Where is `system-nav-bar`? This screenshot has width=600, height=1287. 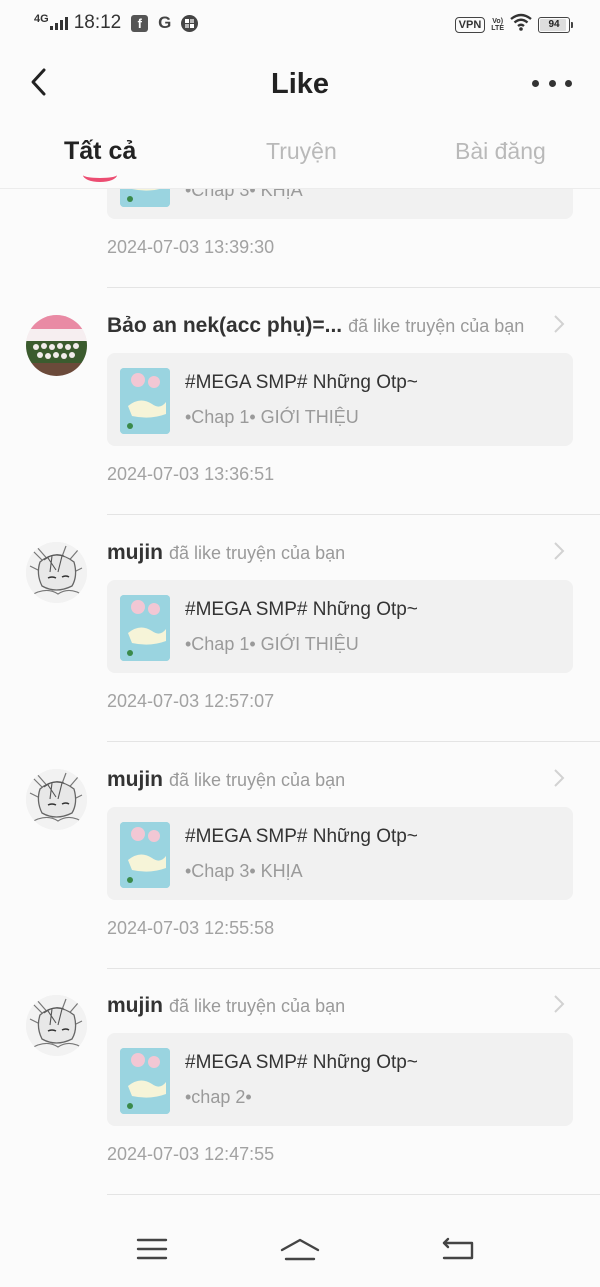 system-nav-bar is located at coordinates (300, 1247).